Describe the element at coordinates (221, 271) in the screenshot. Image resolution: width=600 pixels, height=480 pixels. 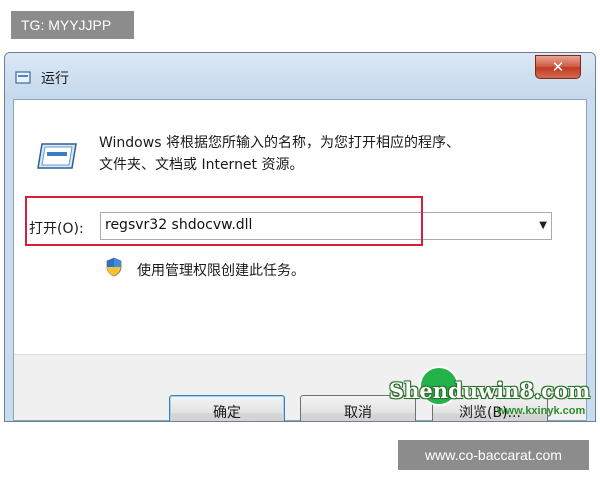
I see `admin-note: 使用管理权限创建此任务。` at that location.